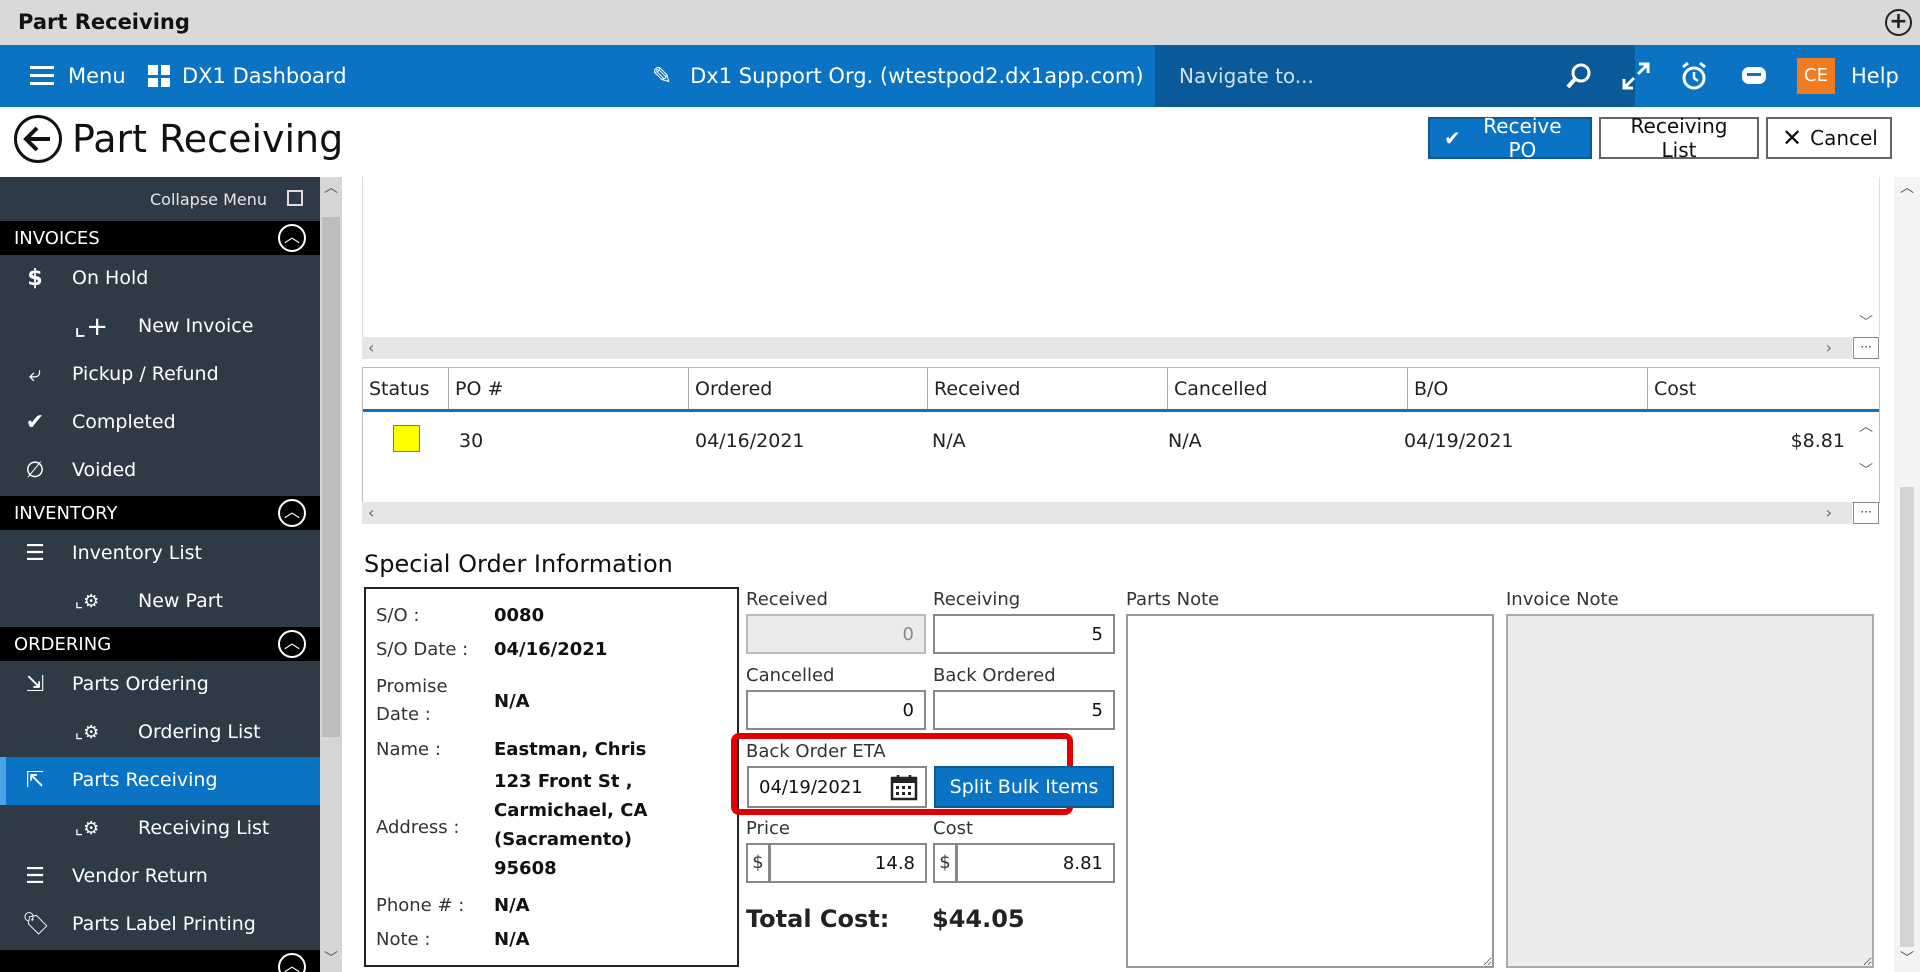  What do you see at coordinates (953, 828) in the screenshot?
I see `cost-label: Cost` at bounding box center [953, 828].